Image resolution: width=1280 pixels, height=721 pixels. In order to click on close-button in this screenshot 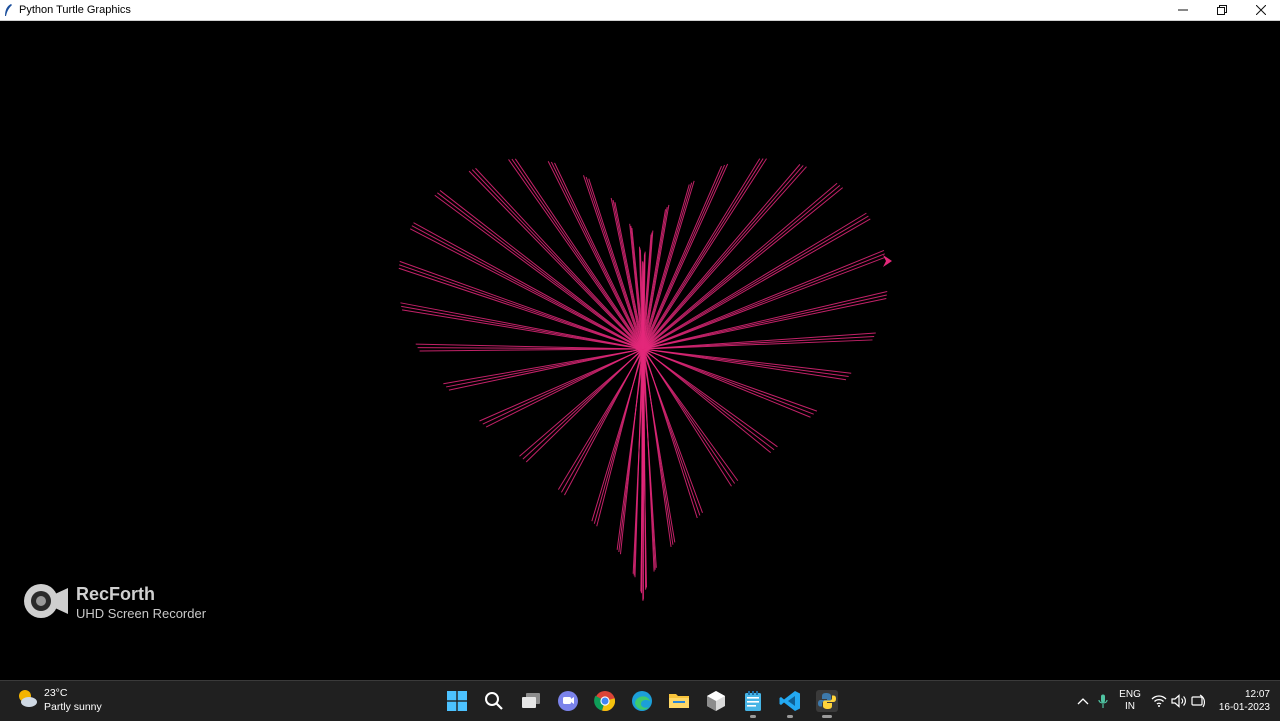, I will do `click(1260, 10)`.